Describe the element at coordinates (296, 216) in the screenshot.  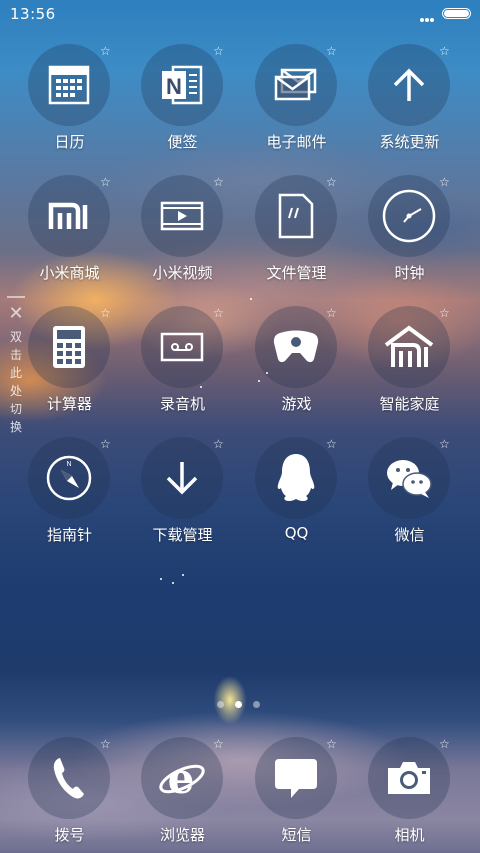
I see `file-manager-icon` at that location.